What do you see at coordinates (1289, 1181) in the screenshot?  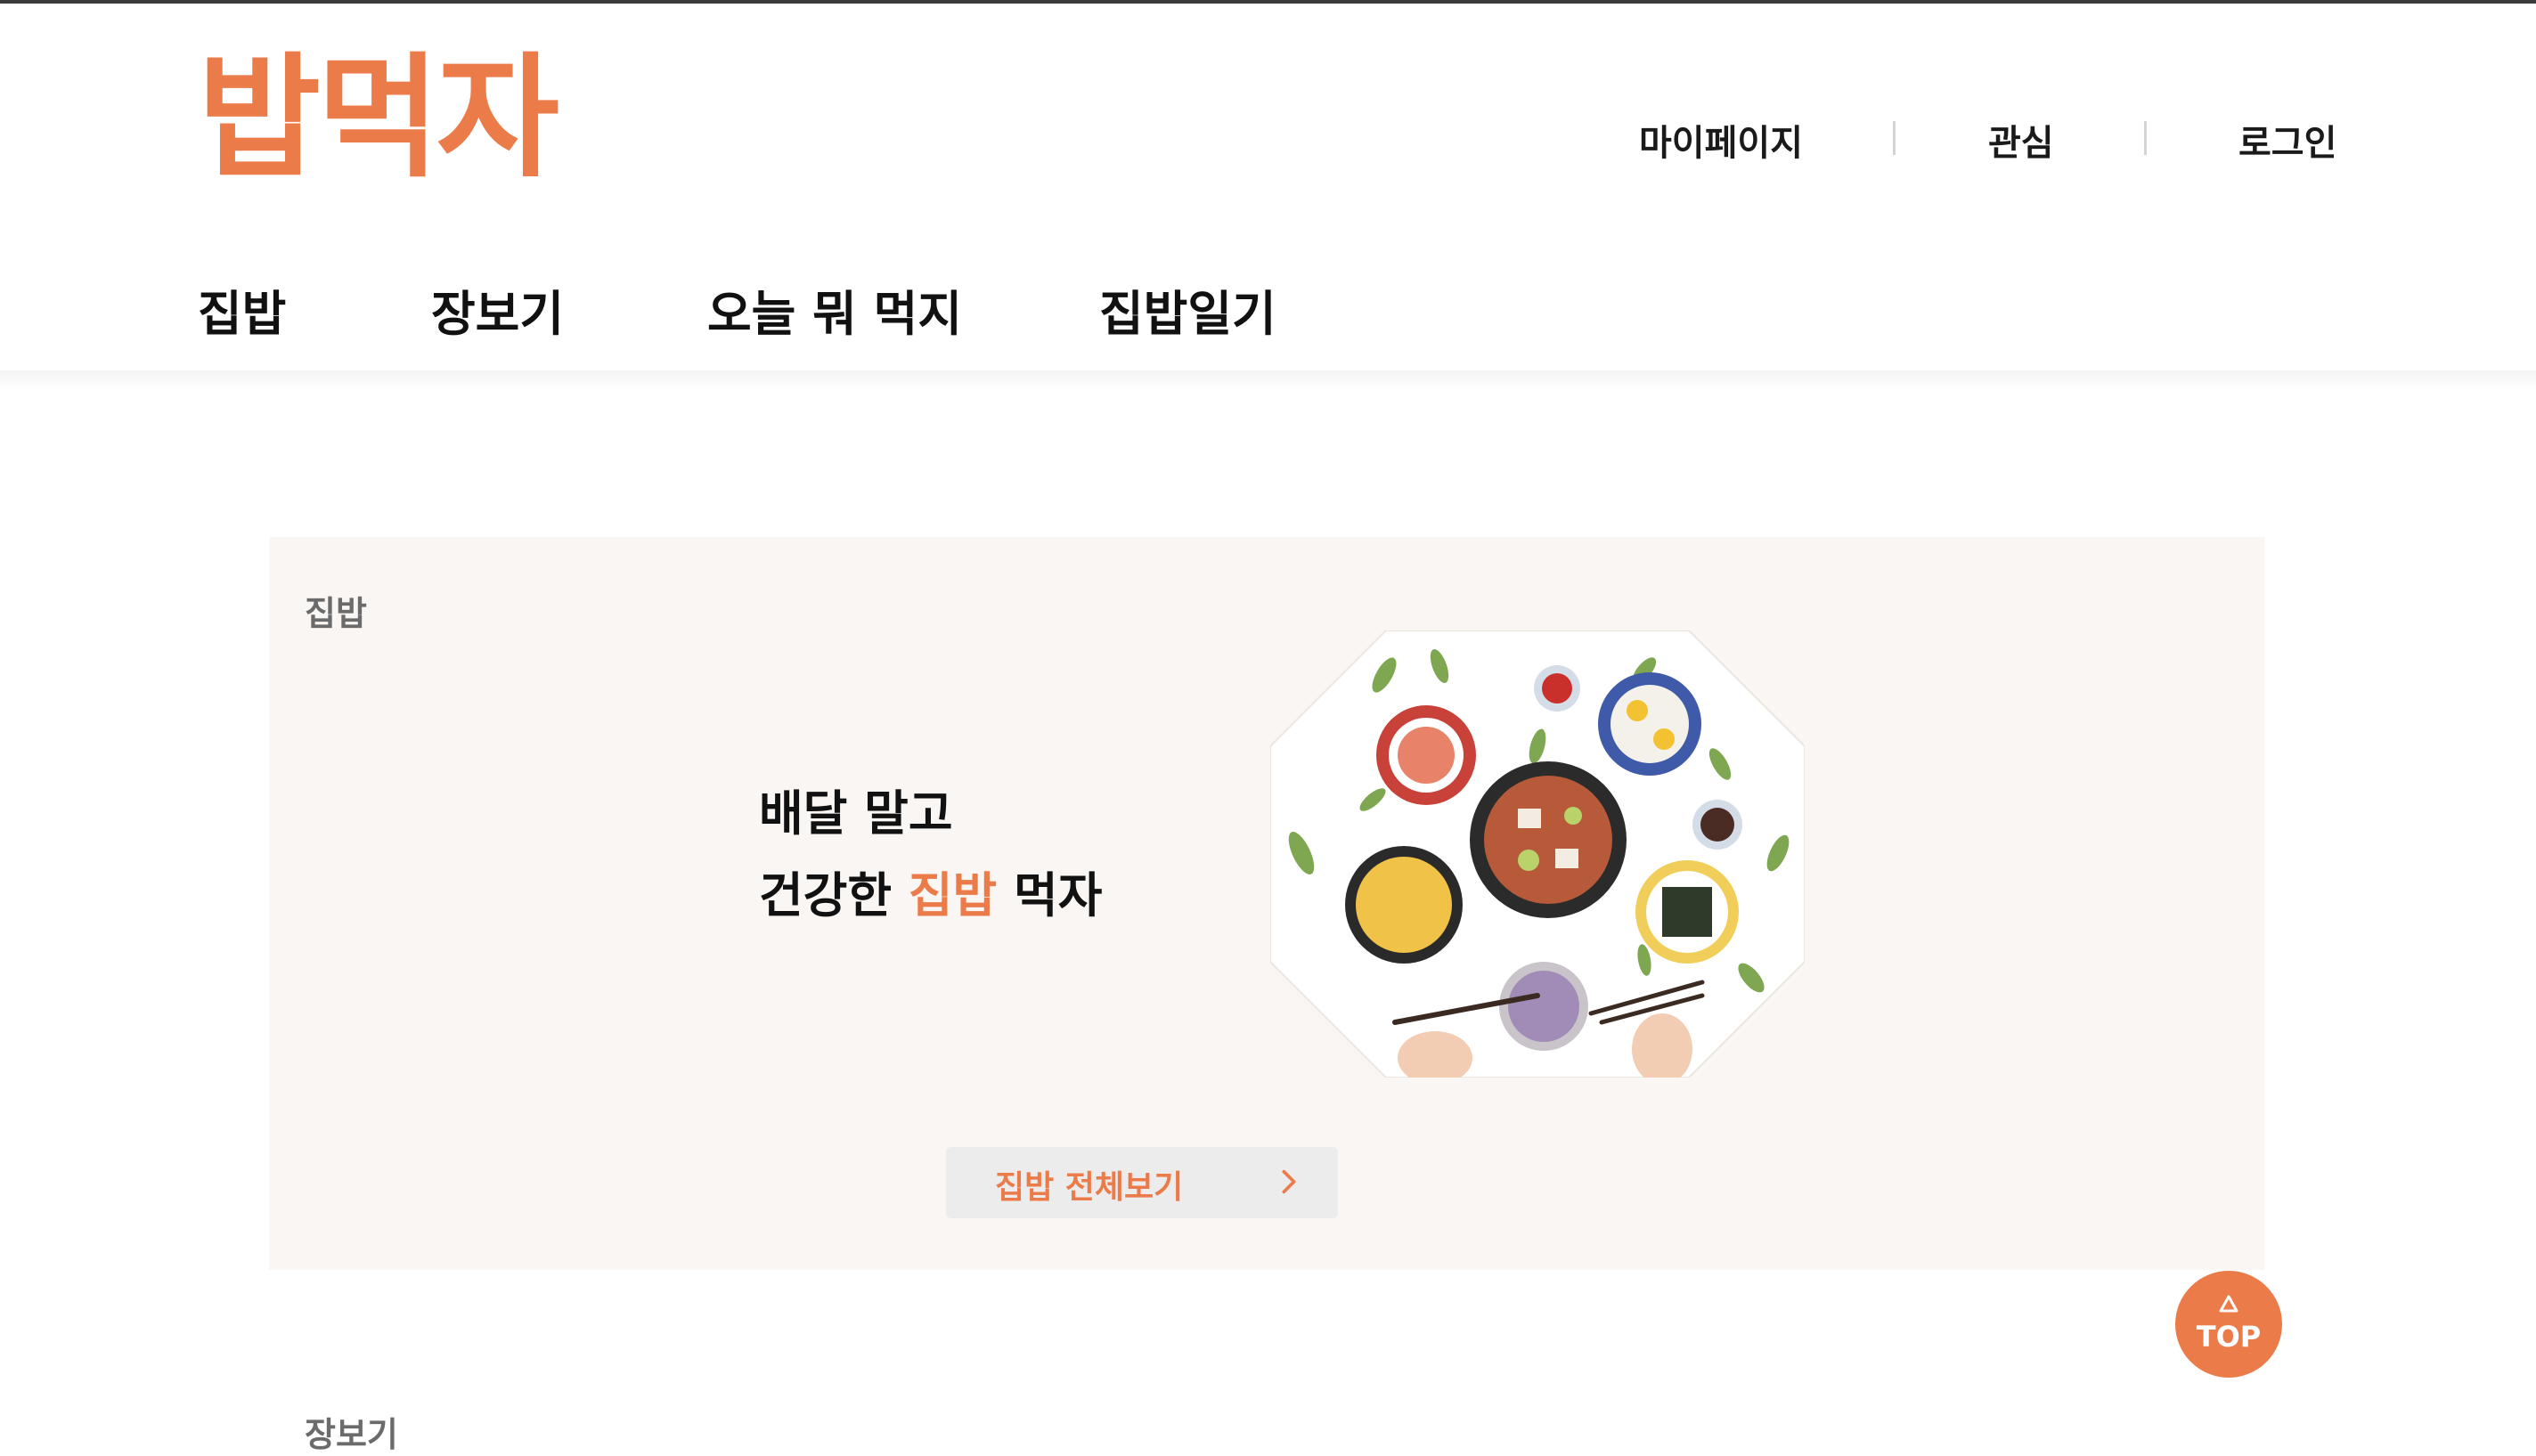 I see `chevron-right-icon` at bounding box center [1289, 1181].